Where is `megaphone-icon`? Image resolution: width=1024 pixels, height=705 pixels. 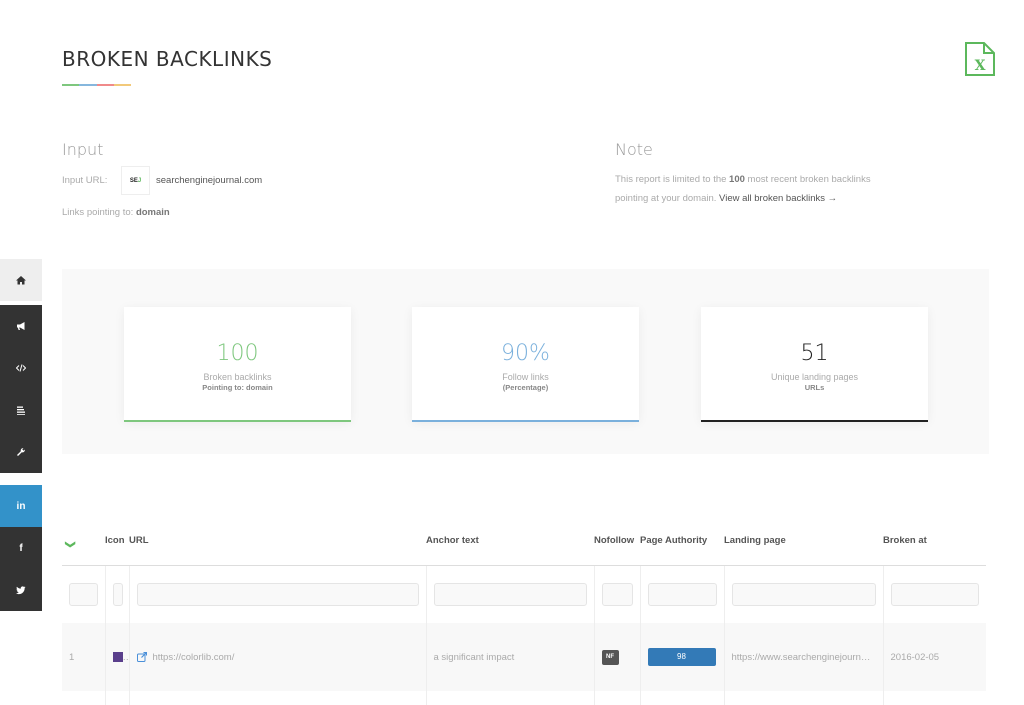
megaphone-icon is located at coordinates (21, 326).